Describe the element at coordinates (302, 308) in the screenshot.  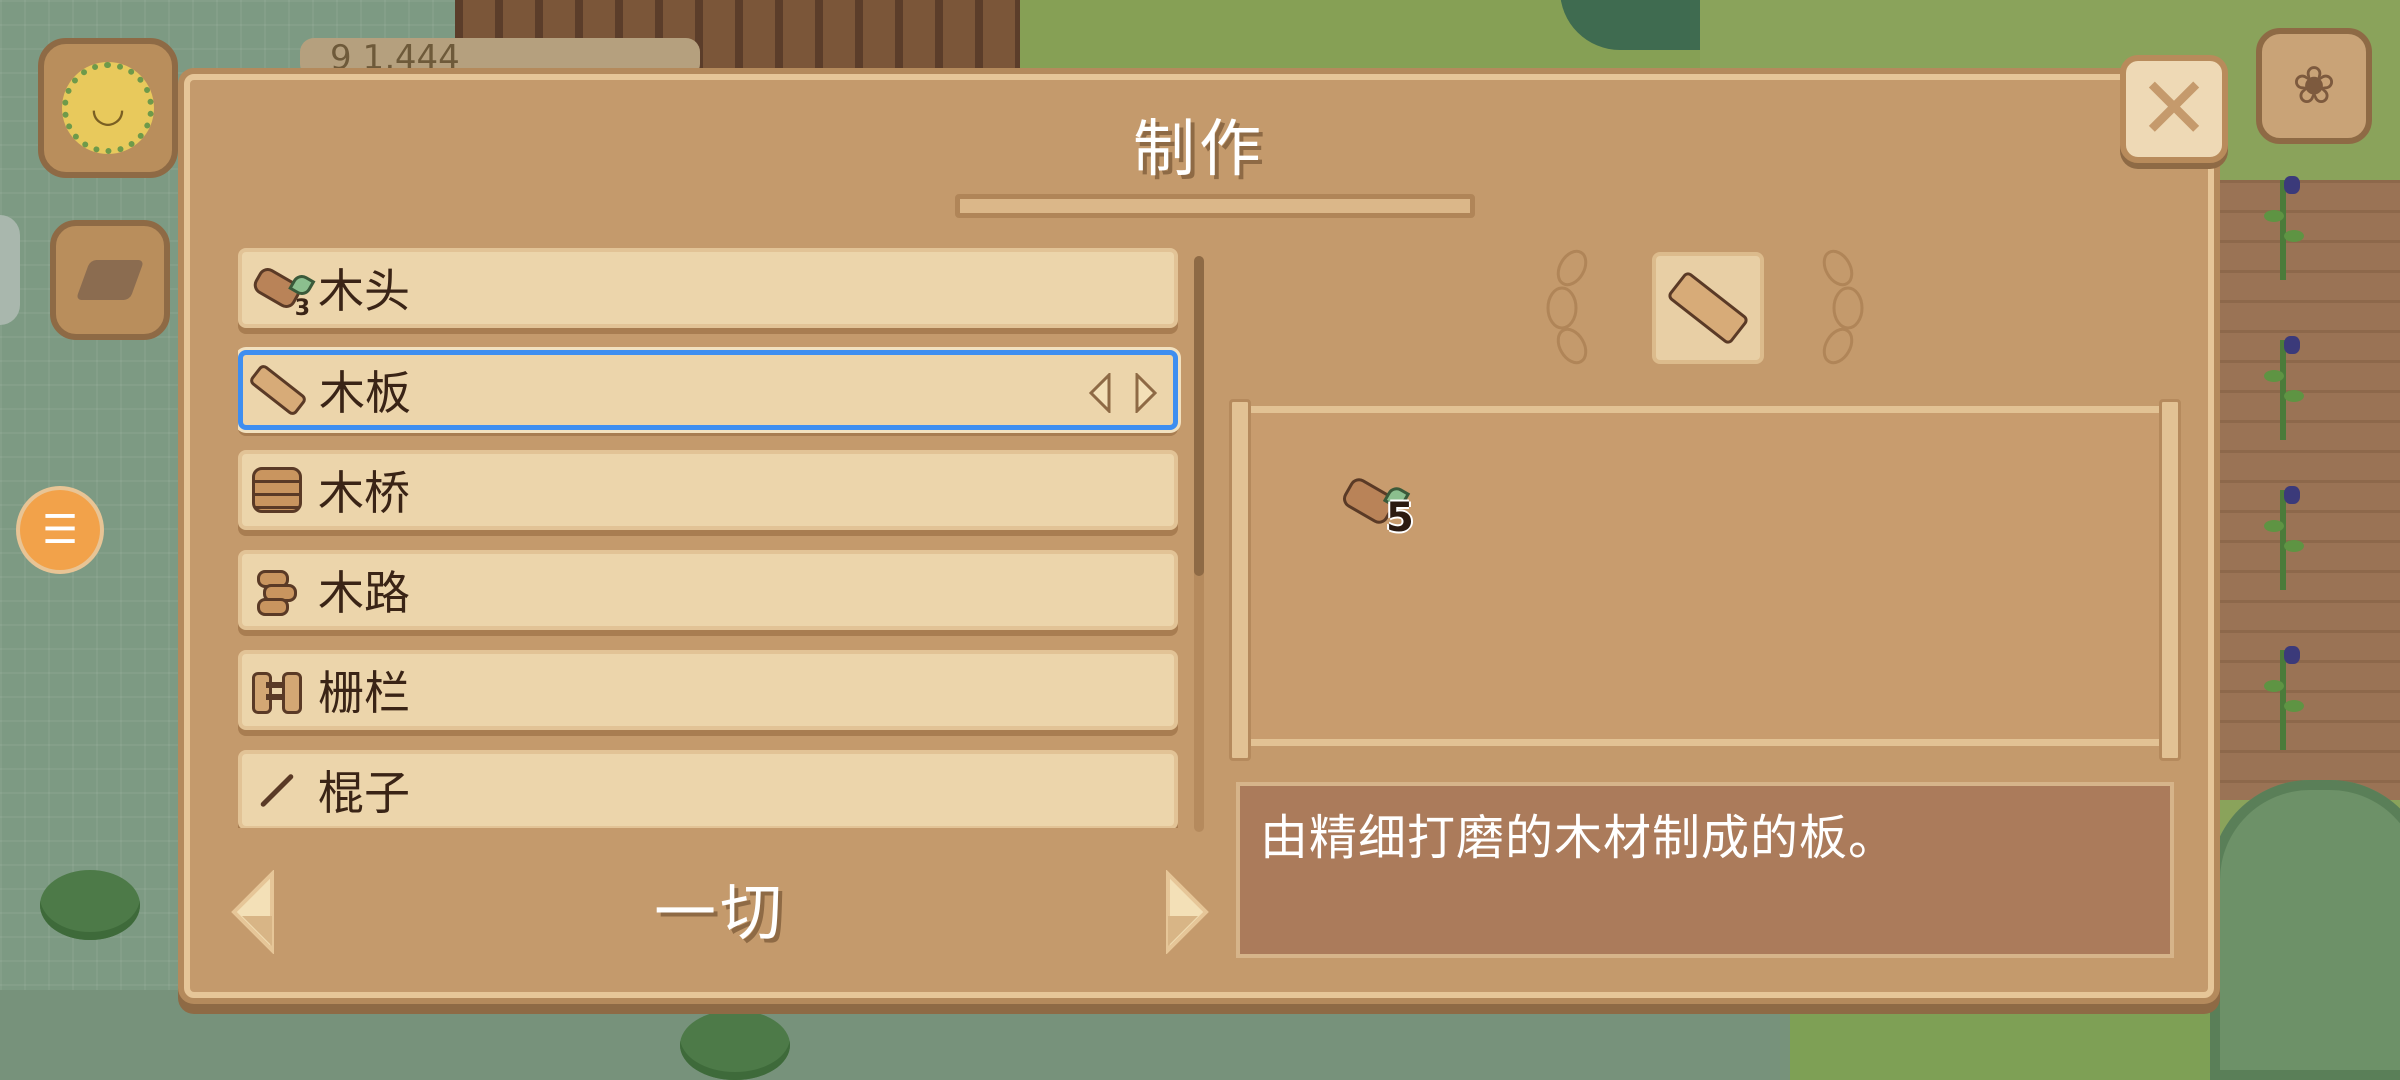
I see `recipe-qty: 3` at that location.